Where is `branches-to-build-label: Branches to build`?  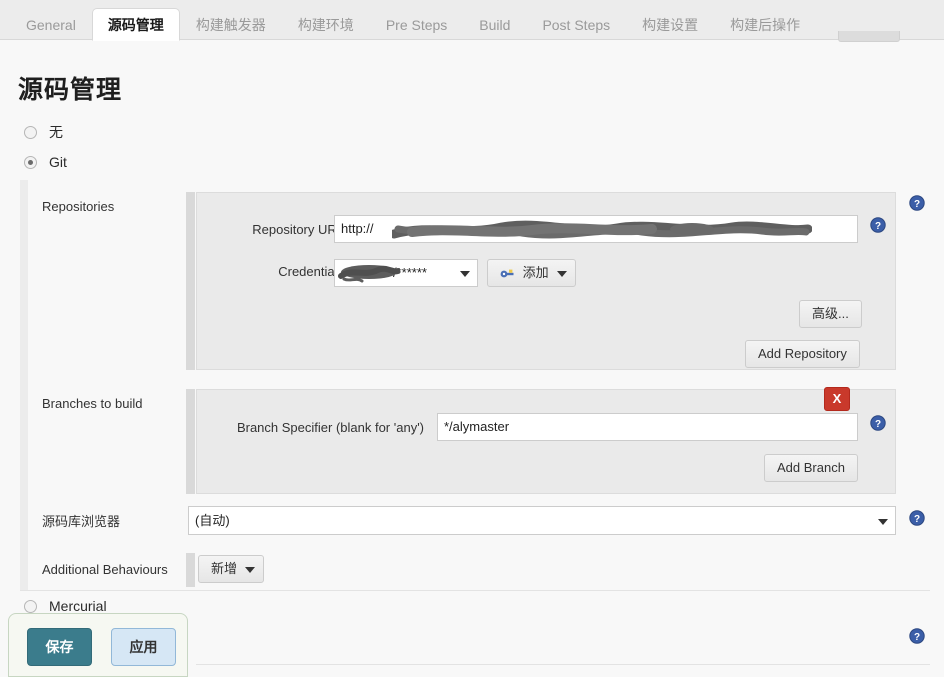
branches-to-build-label: Branches to build is located at coordinates (92, 403).